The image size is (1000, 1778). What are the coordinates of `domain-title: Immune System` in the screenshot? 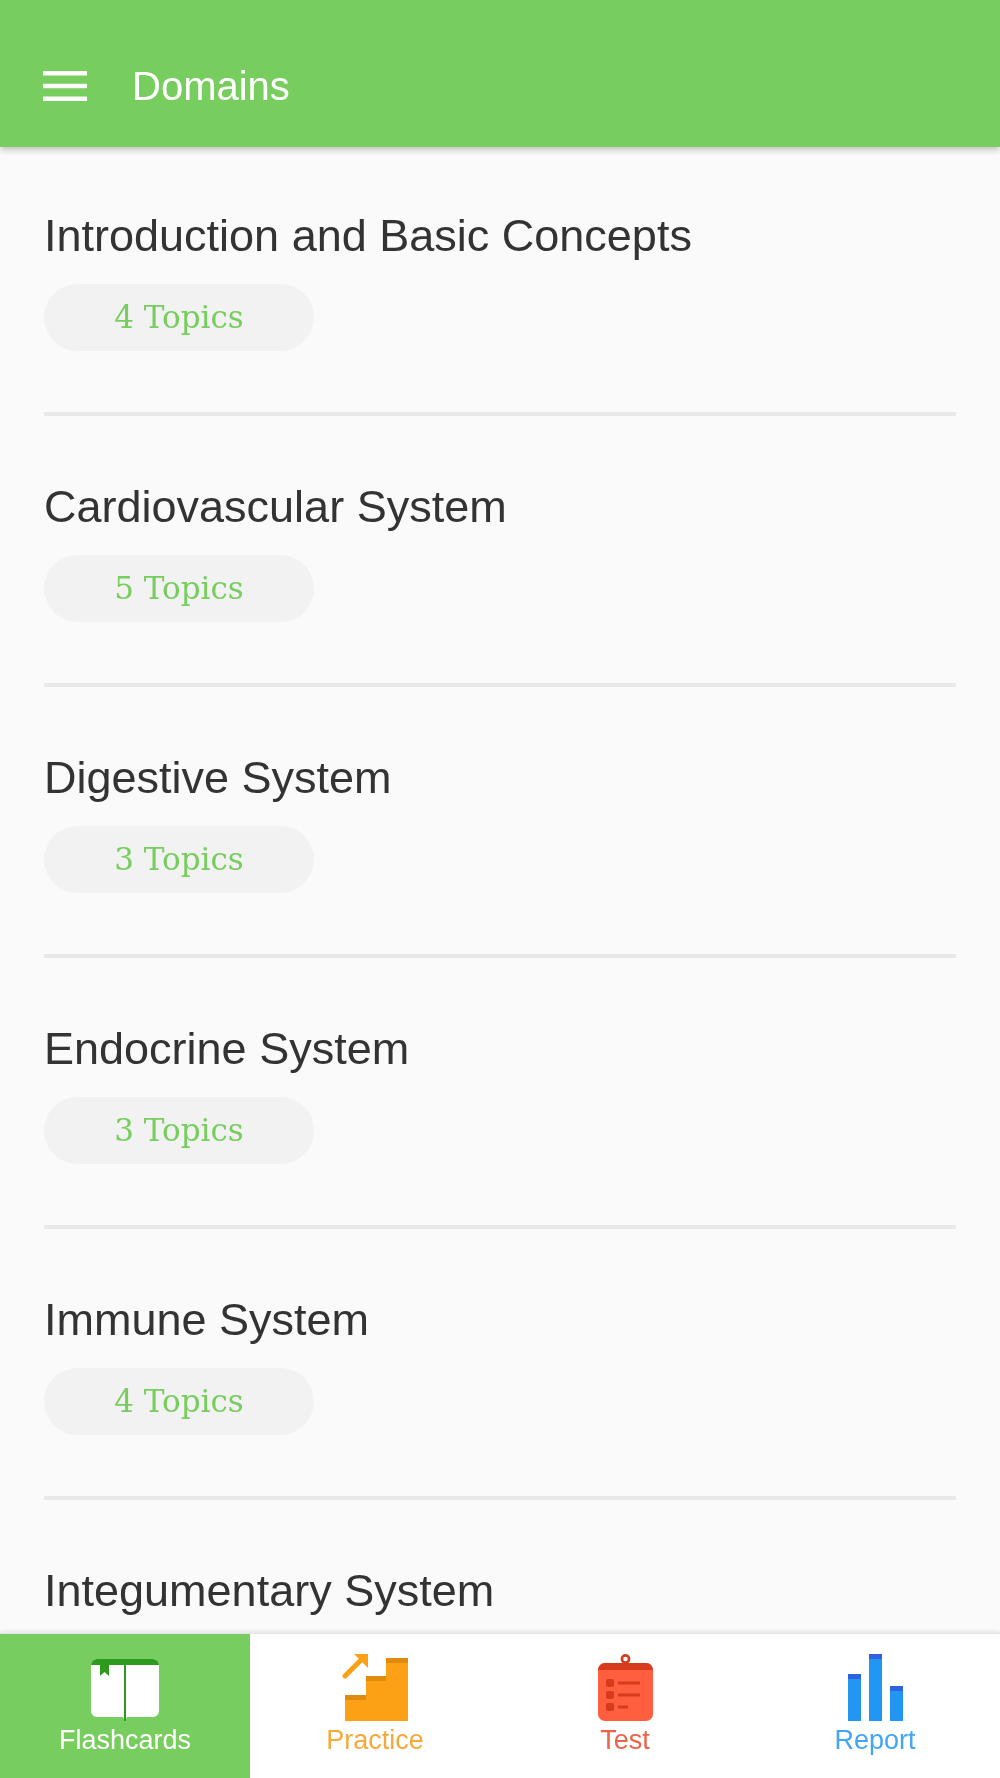 It's located at (207, 1319).